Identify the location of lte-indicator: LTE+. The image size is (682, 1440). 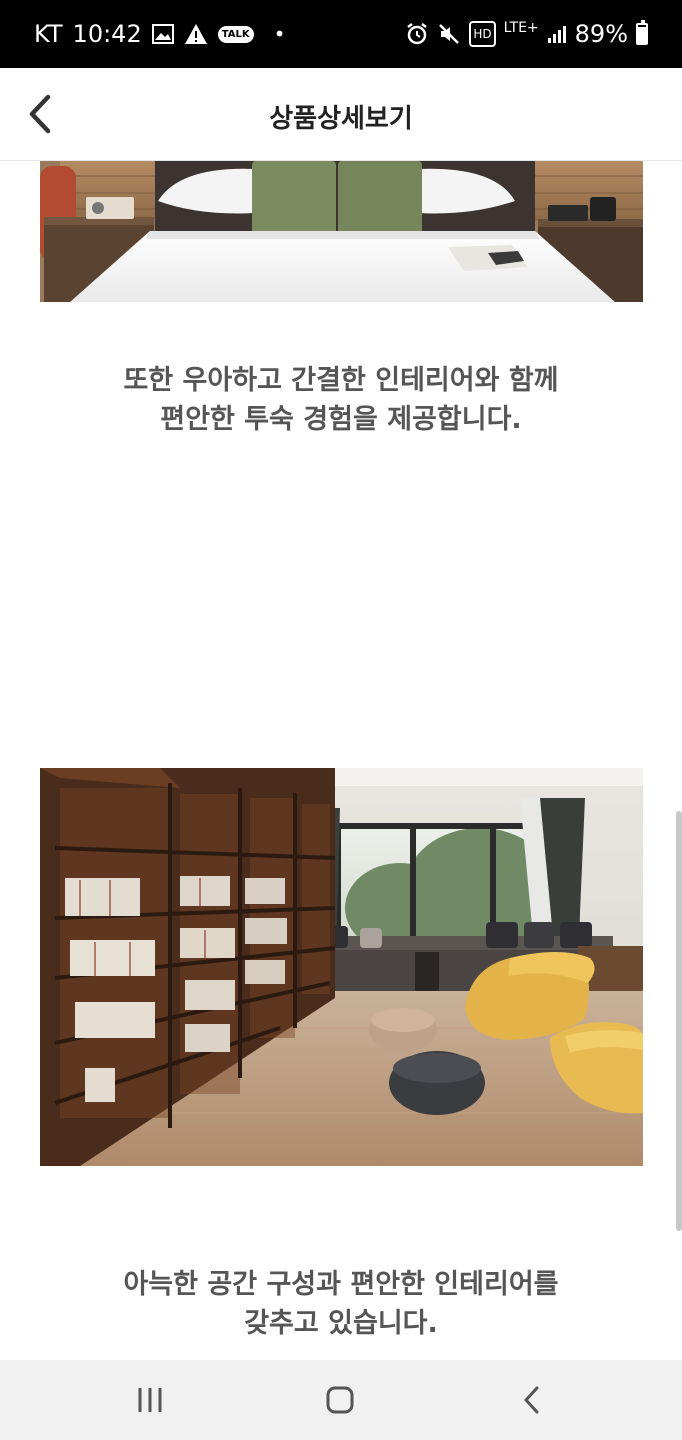
(521, 28).